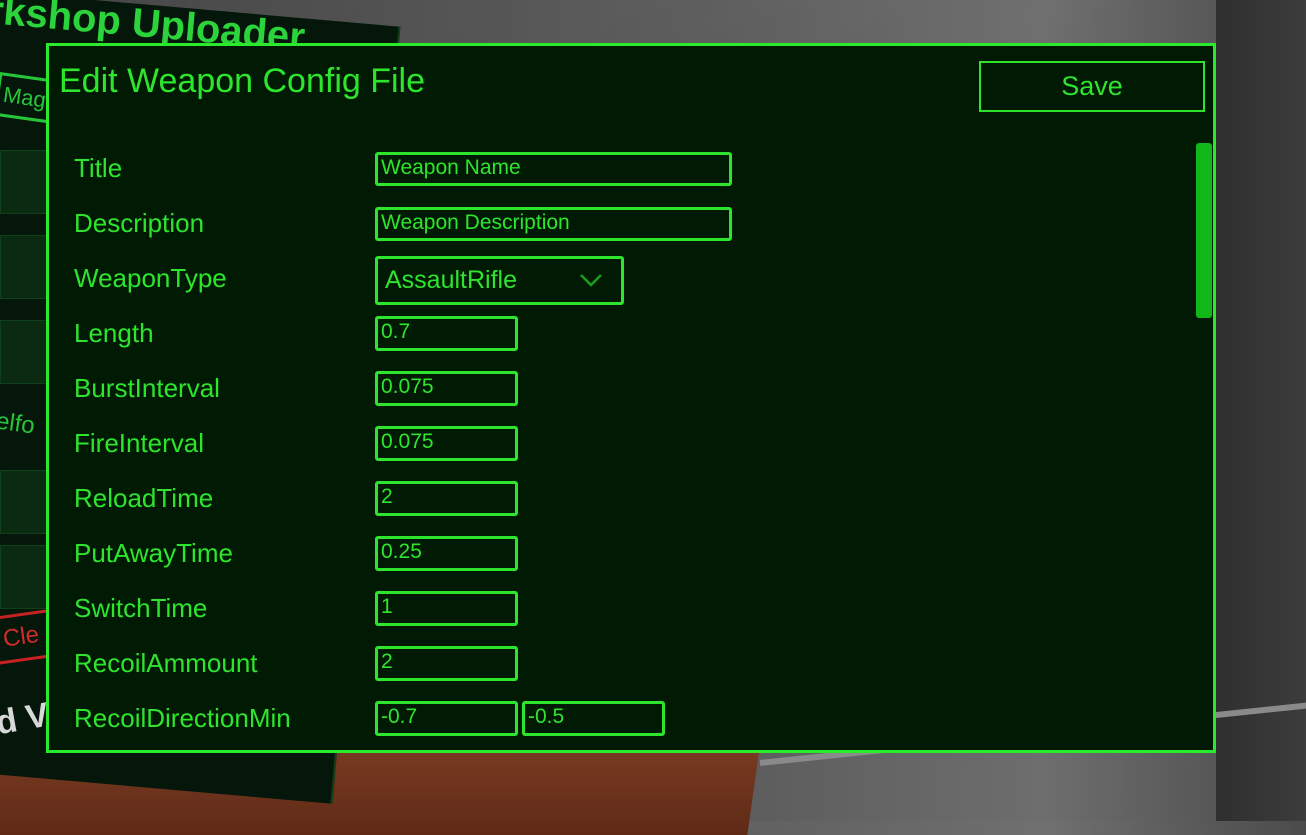 The height and width of the screenshot is (835, 1306). I want to click on weapon-type-value: AssaultRifle, so click(451, 280).